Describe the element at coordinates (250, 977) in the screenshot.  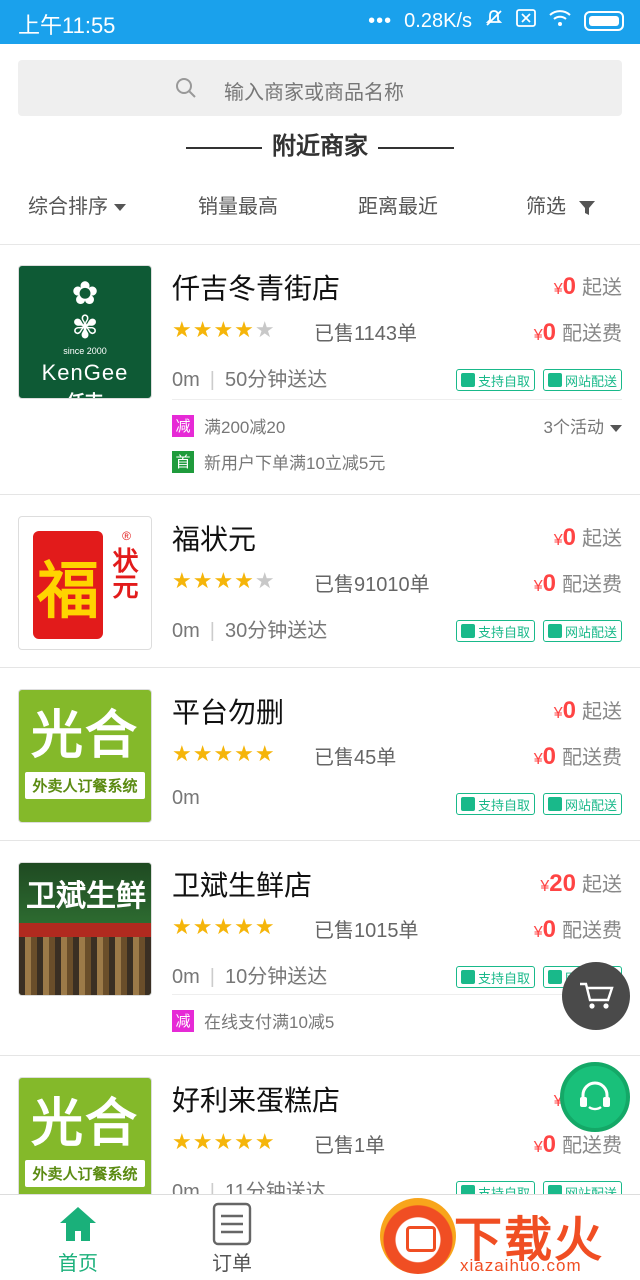
I see `distance-info: 0m | 10分钟送达` at that location.